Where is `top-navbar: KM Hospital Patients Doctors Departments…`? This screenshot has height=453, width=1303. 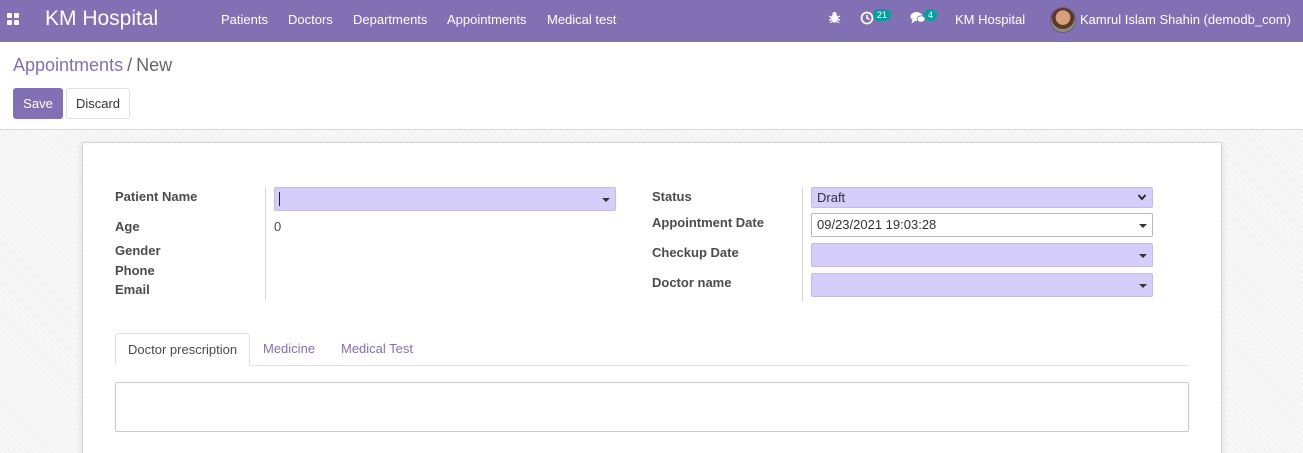
top-navbar: KM Hospital Patients Doctors Departments… is located at coordinates (651, 21).